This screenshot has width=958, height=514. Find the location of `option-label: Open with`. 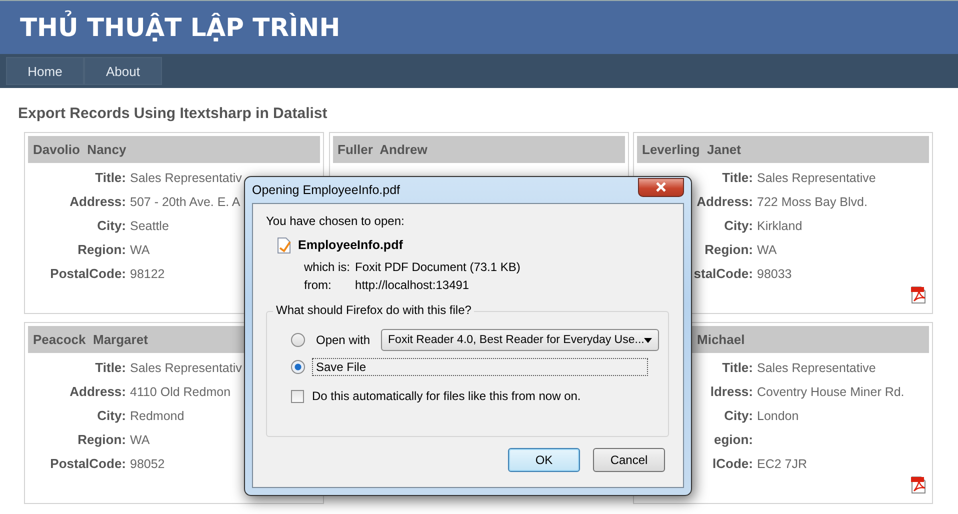

option-label: Open with is located at coordinates (343, 340).